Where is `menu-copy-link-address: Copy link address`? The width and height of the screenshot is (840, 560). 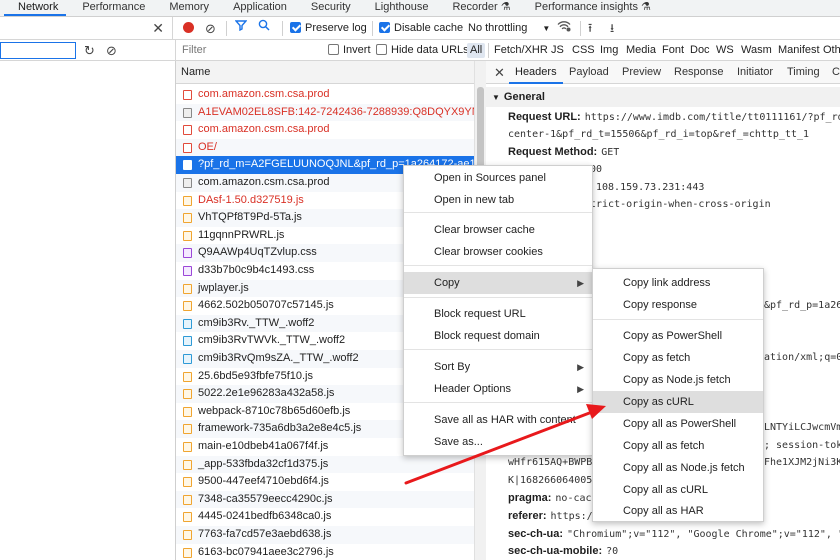 menu-copy-link-address: Copy link address is located at coordinates (678, 283).